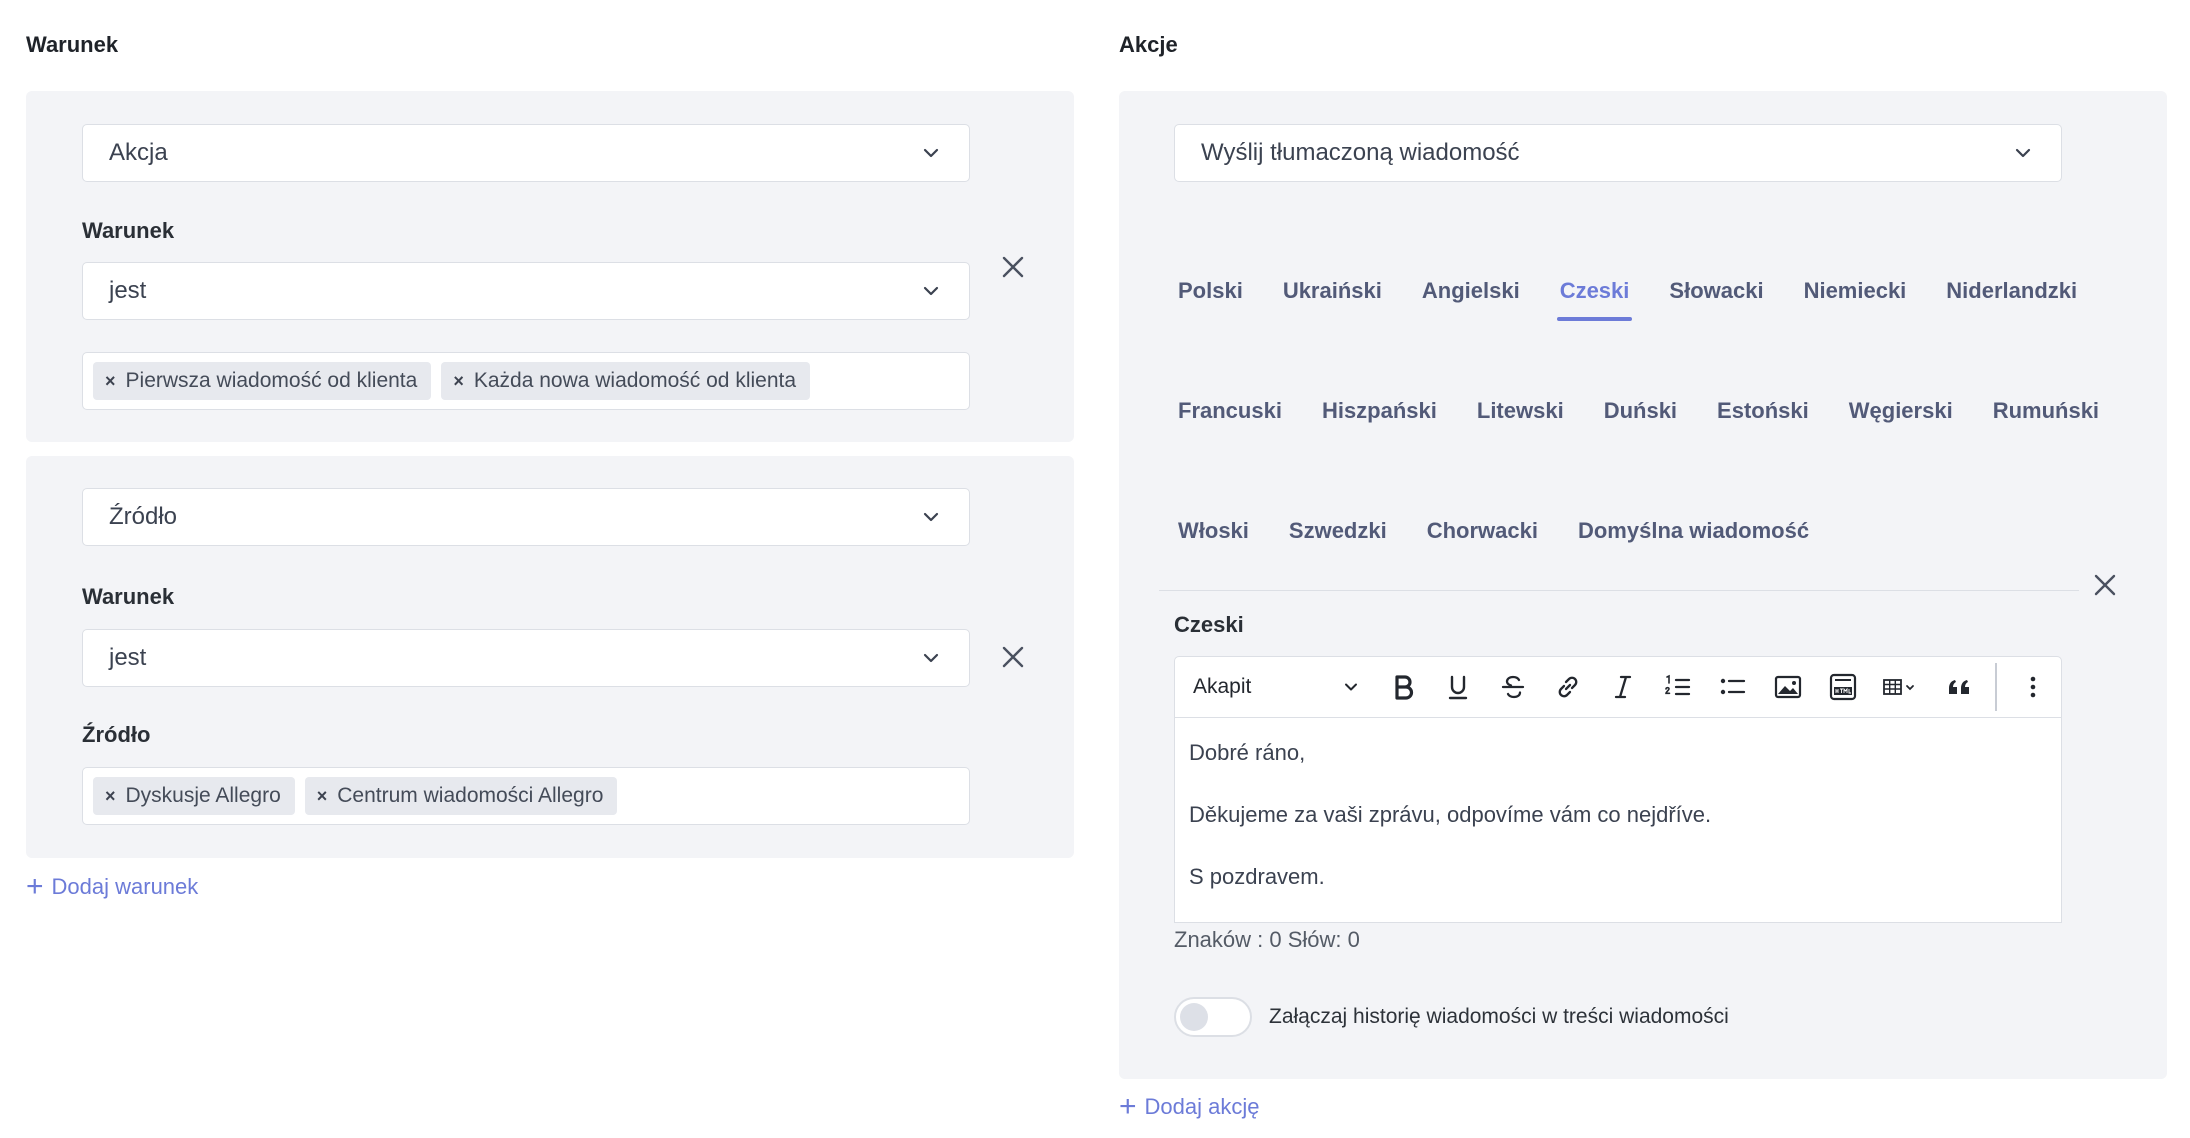 The image size is (2190, 1138). What do you see at coordinates (1257, 876) in the screenshot?
I see `message-line: S pozdravem.` at bounding box center [1257, 876].